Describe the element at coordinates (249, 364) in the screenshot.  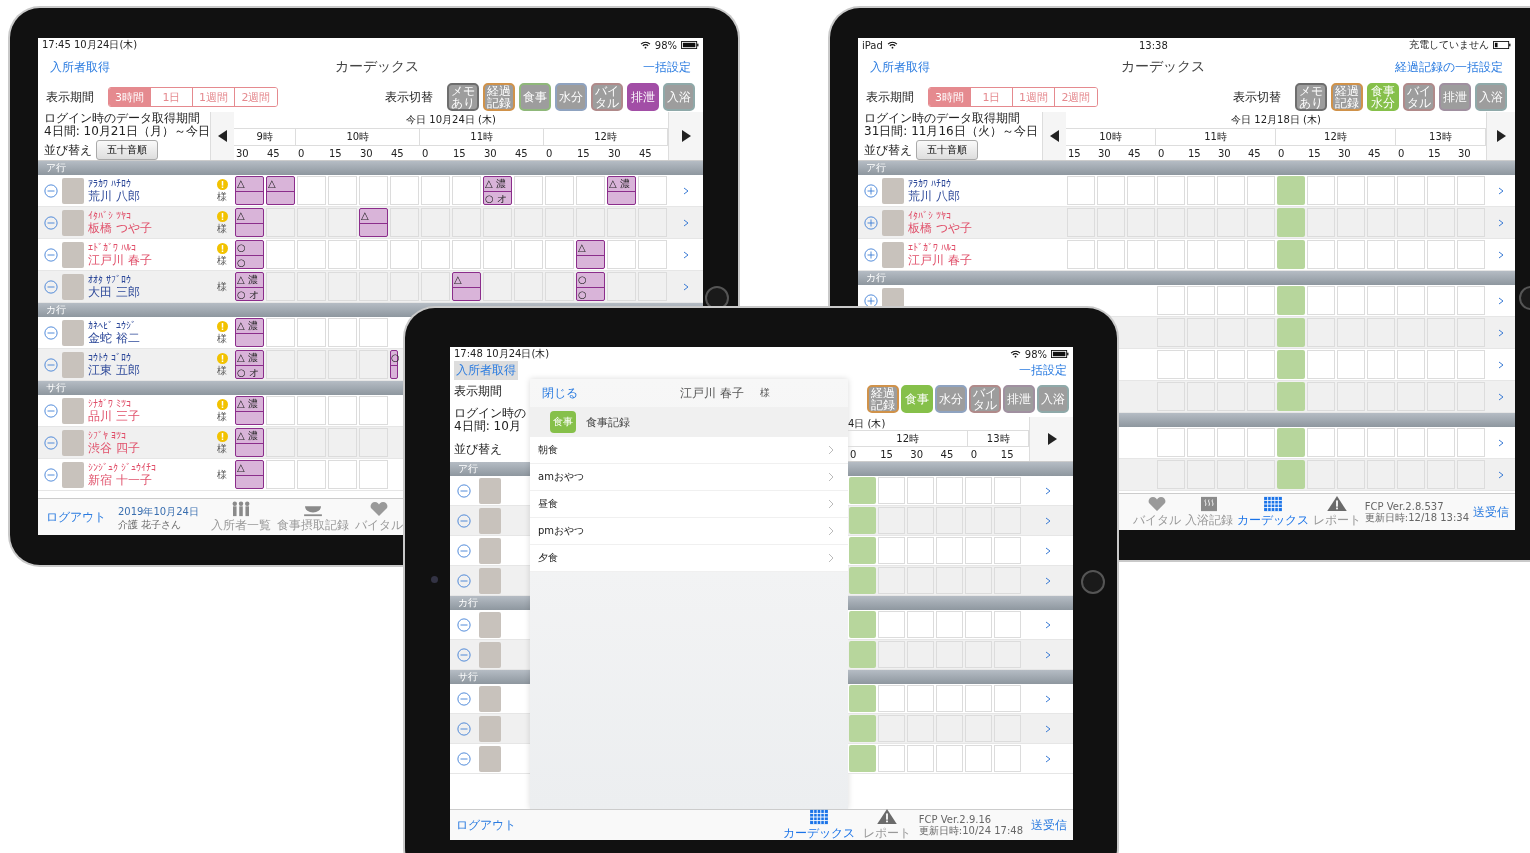
I see `record-cell: △ 濃 ○ オ` at that location.